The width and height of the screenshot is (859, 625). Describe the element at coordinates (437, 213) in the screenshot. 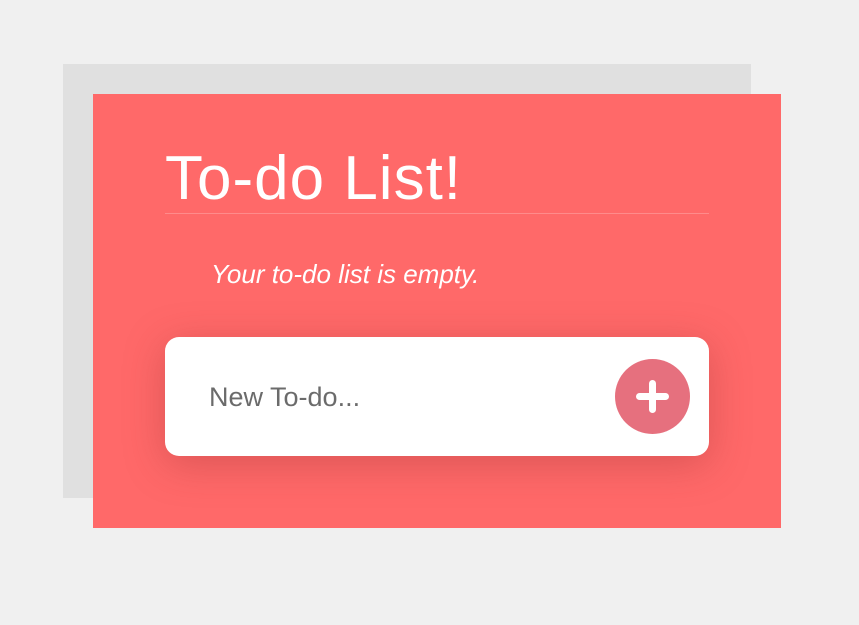

I see `title-divider` at that location.